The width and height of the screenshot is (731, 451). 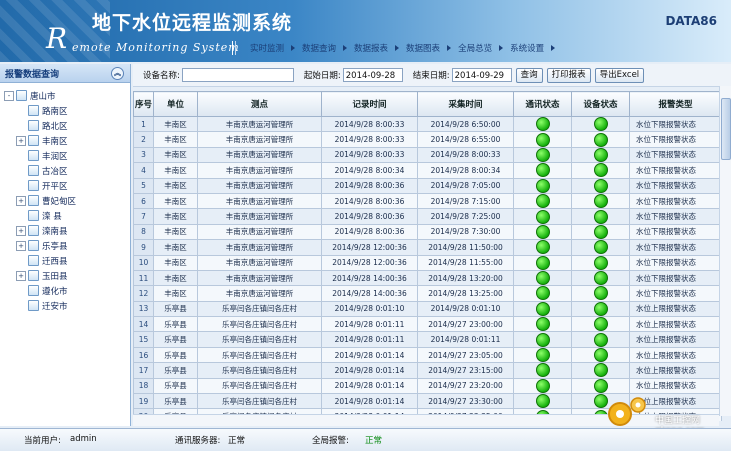 I want to click on tree-node: 遵化市, so click(x=65, y=290).